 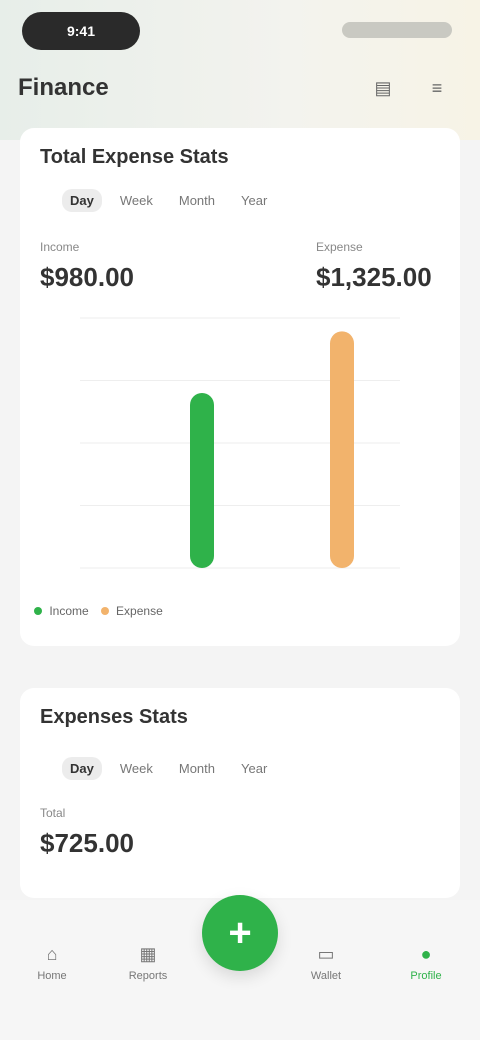 I want to click on expense-value: $1,325.00, so click(x=374, y=277).